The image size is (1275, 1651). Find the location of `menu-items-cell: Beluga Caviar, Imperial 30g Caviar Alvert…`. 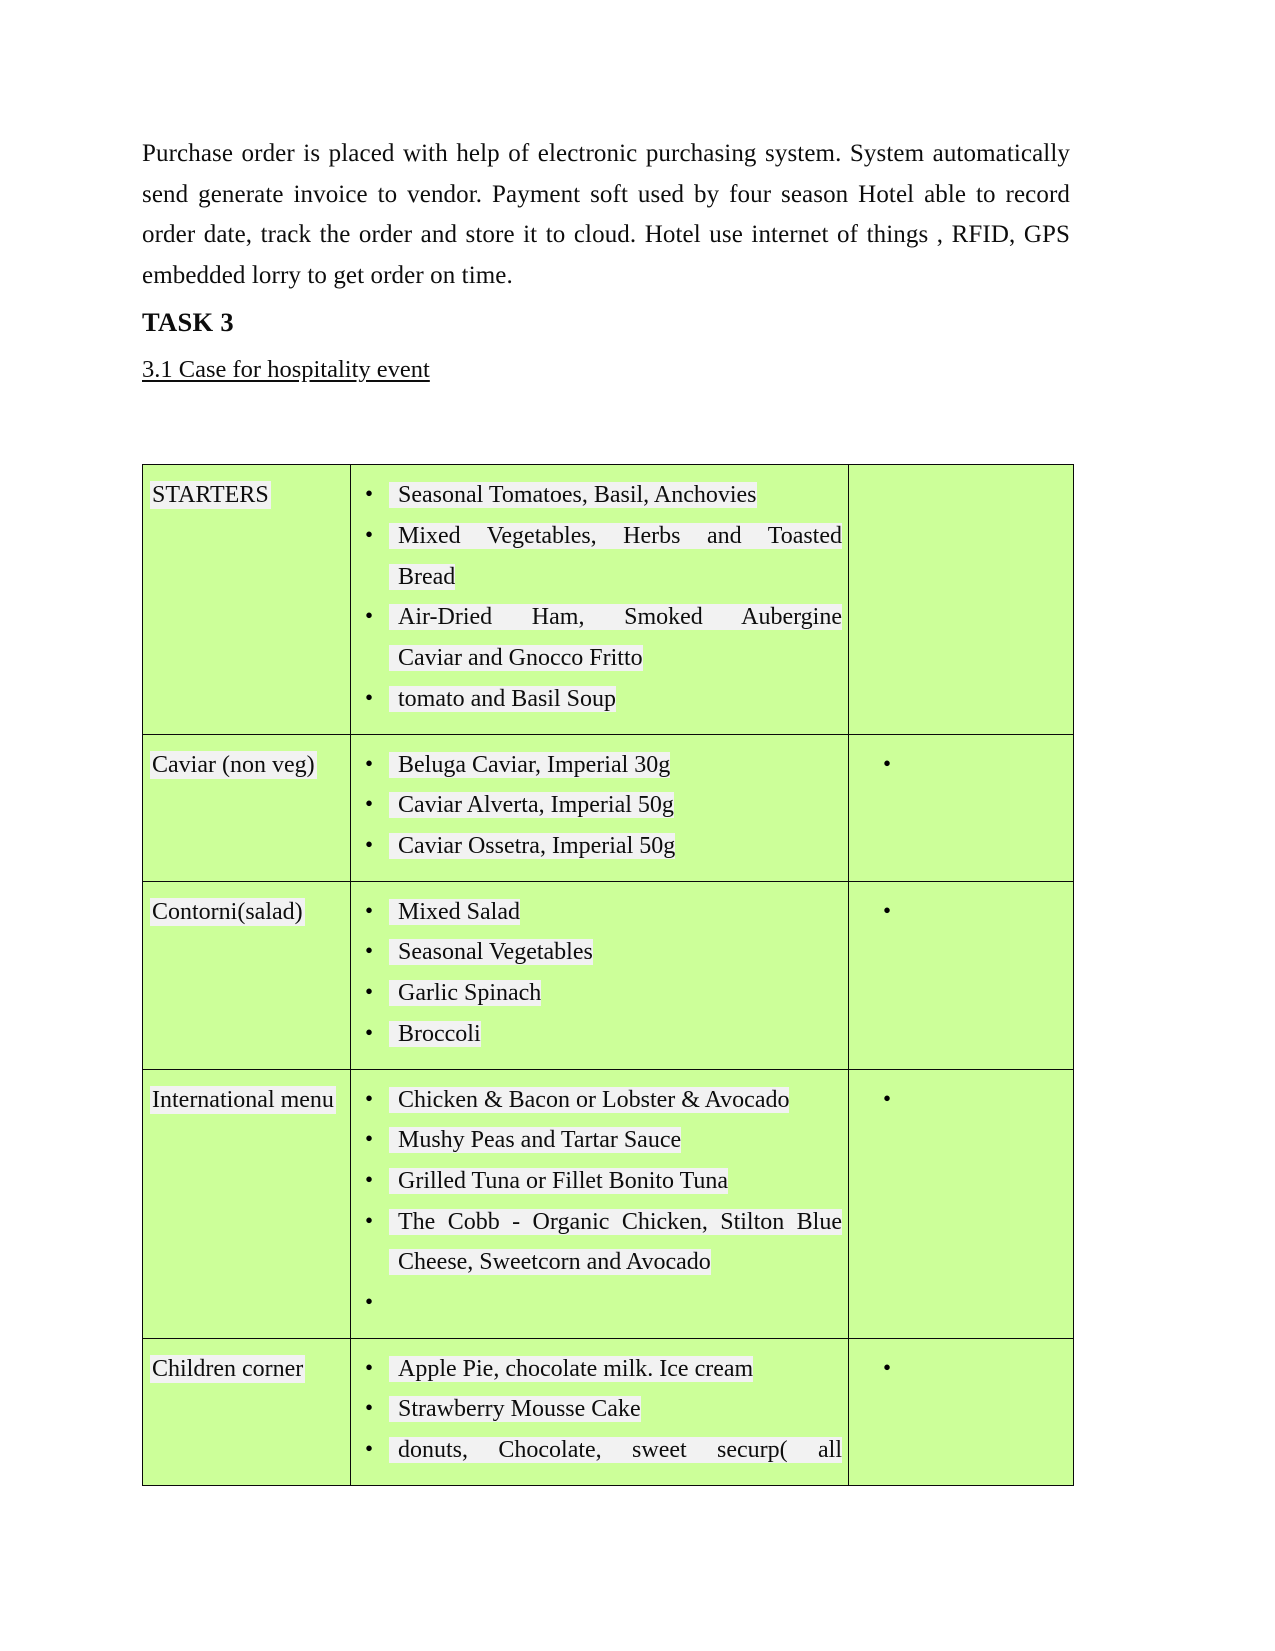

menu-items-cell: Beluga Caviar, Imperial 30g Caviar Alvert… is located at coordinates (599, 807).